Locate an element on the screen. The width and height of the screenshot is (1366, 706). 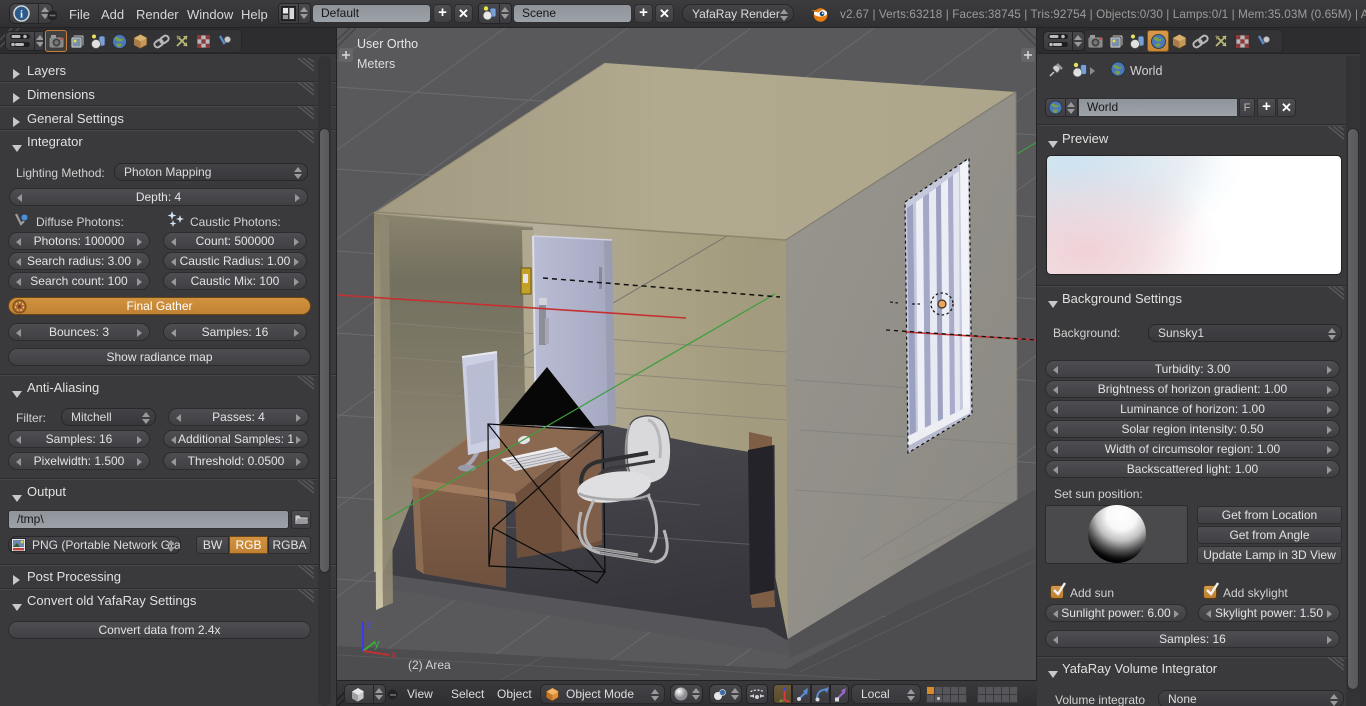
svg-text: i is located at coordinates (21, 15).